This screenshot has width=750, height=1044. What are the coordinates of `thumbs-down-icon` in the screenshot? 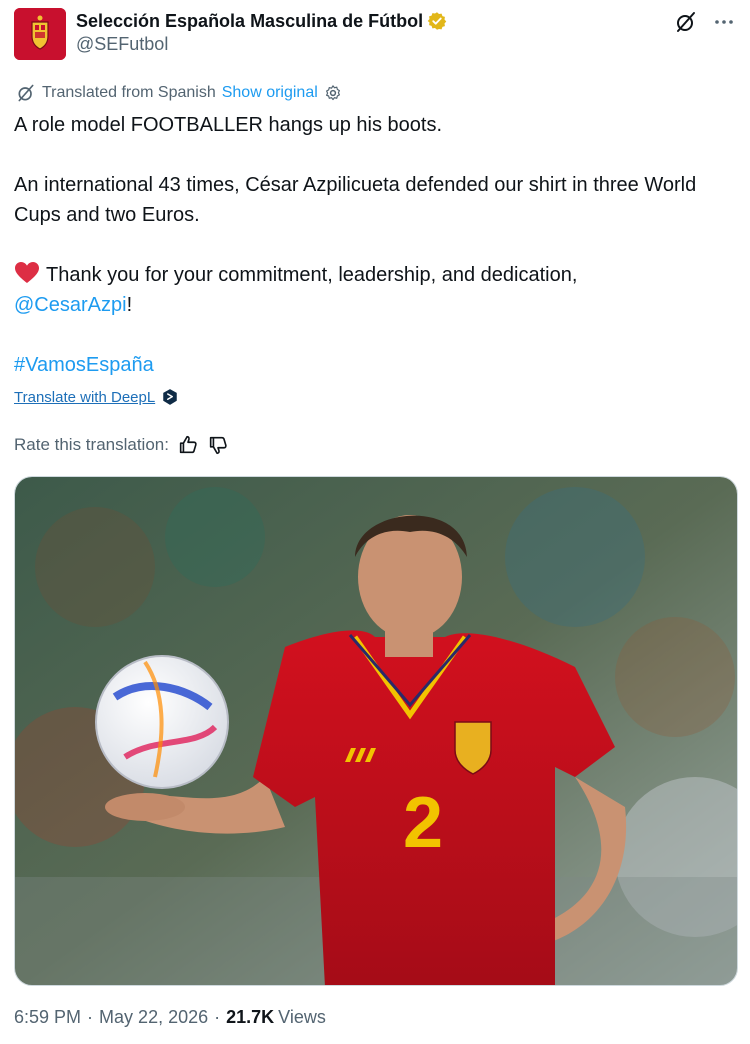 It's located at (218, 445).